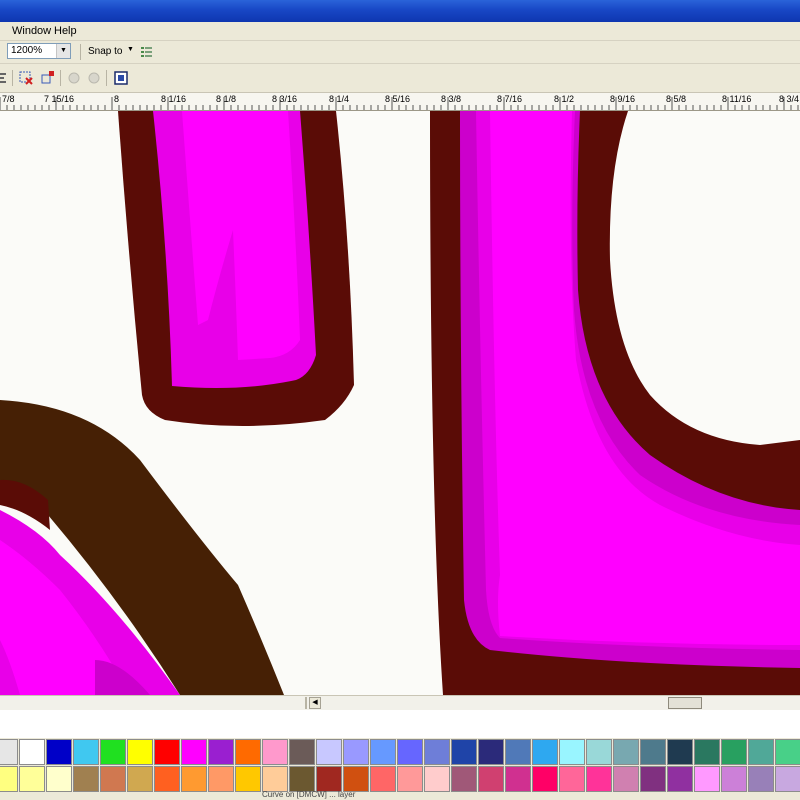 The height and width of the screenshot is (800, 800). What do you see at coordinates (398, 99) in the screenshot?
I see `ruler-label: 8 5/16` at bounding box center [398, 99].